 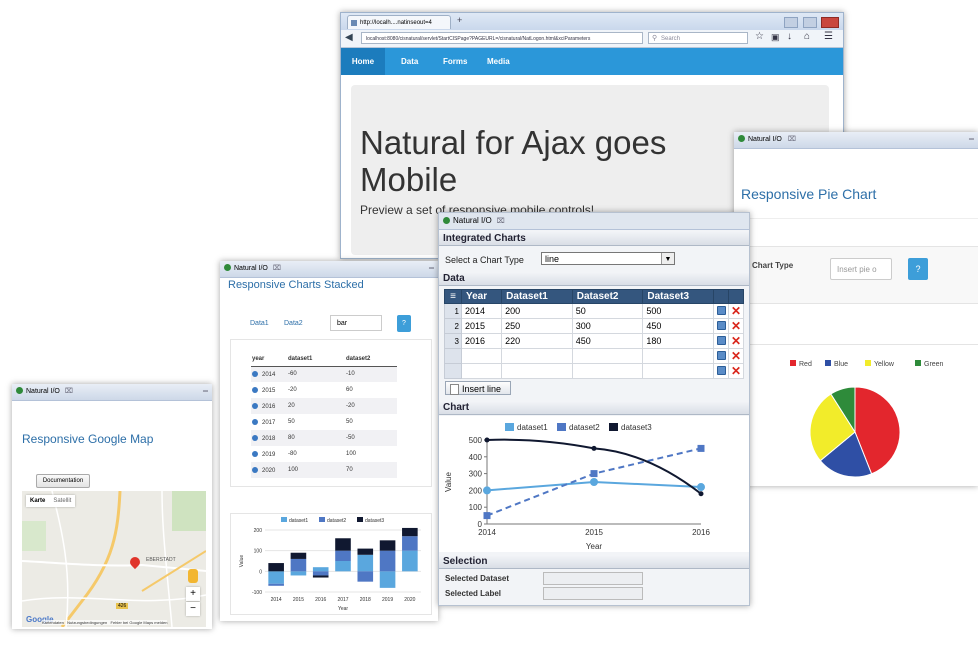 I want to click on pegman-icon, so click(x=193, y=576).